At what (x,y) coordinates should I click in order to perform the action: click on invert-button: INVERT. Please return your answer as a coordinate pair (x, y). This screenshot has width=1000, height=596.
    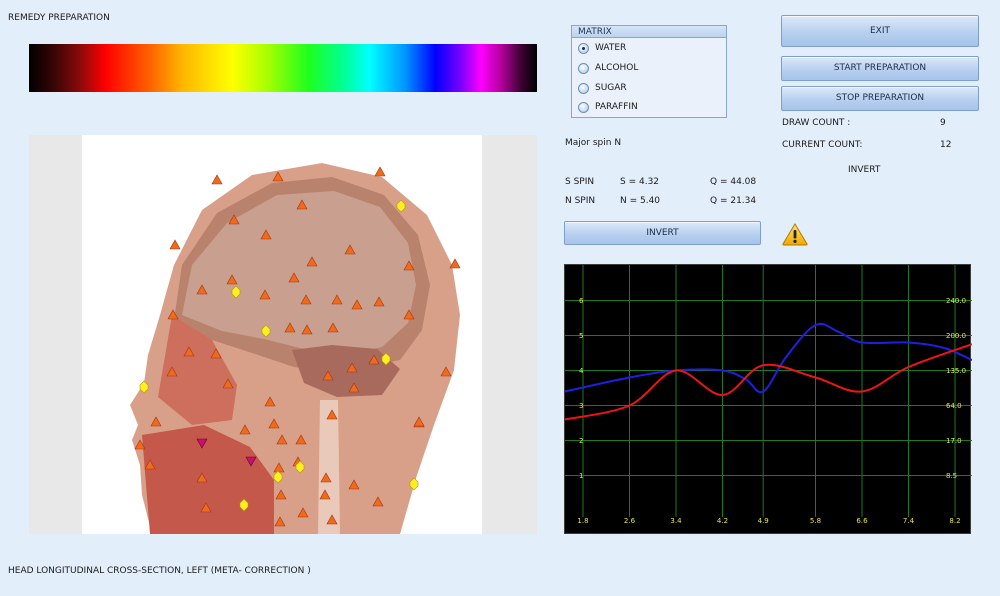
    Looking at the image, I should click on (662, 233).